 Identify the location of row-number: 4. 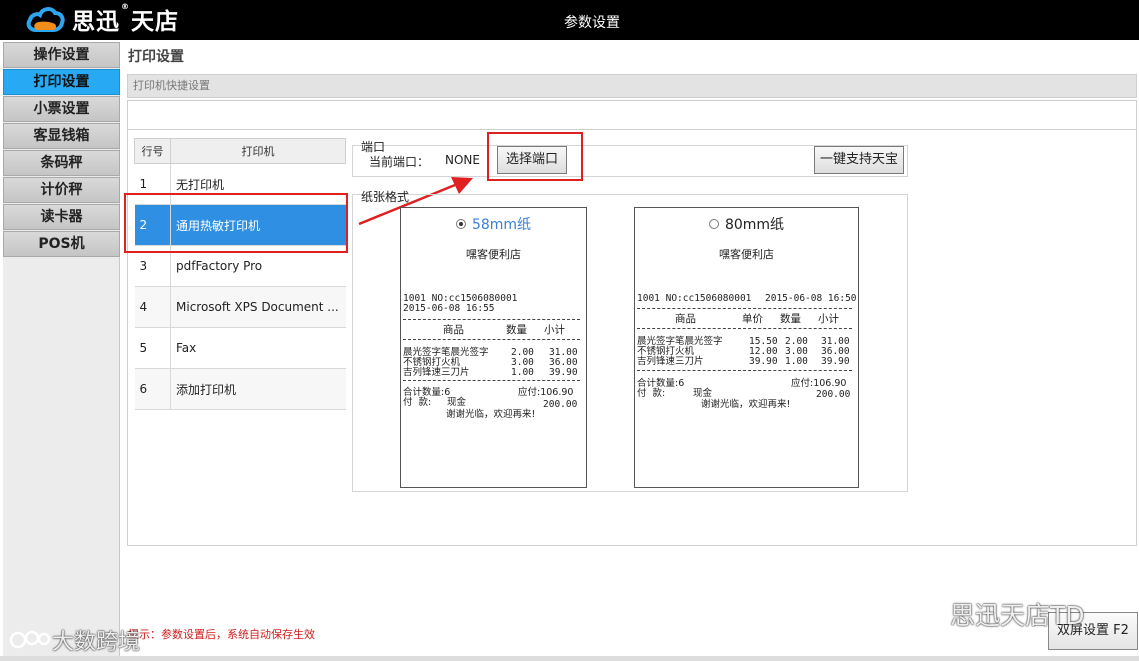
(152, 307).